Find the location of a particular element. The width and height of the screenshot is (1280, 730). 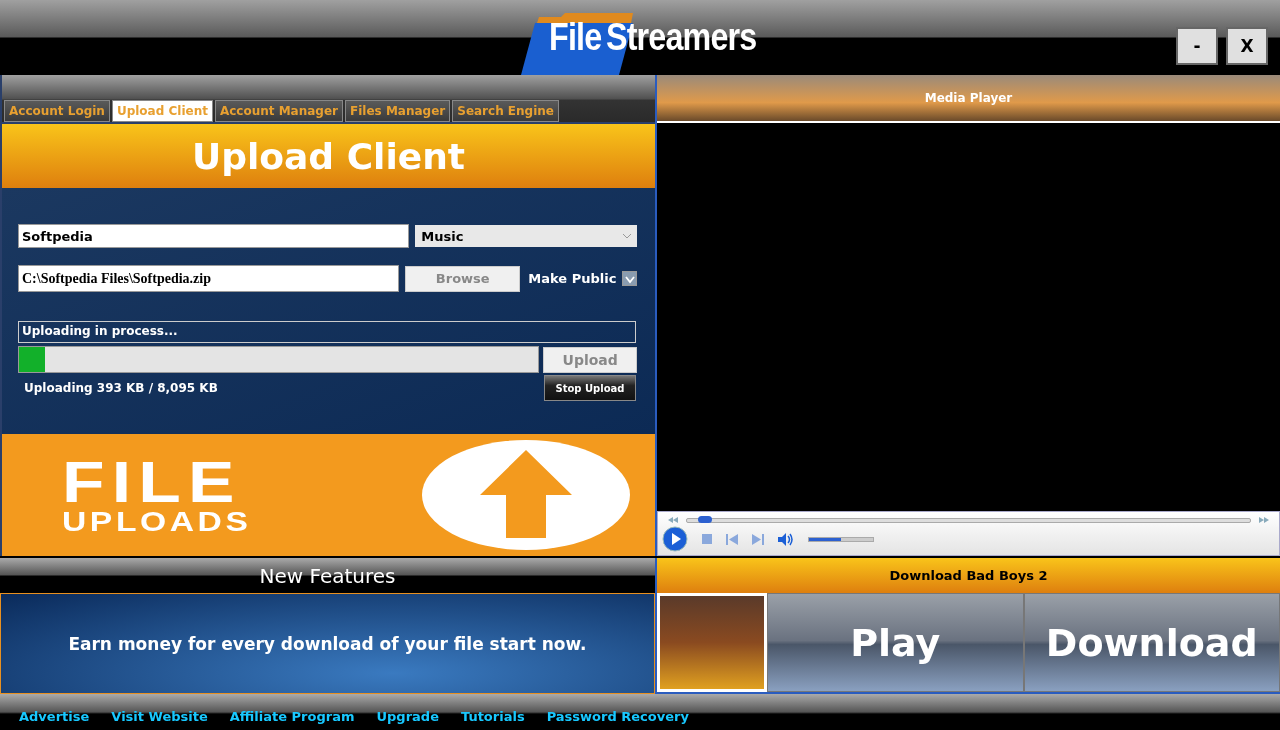

previous-icon is located at coordinates (732, 539).